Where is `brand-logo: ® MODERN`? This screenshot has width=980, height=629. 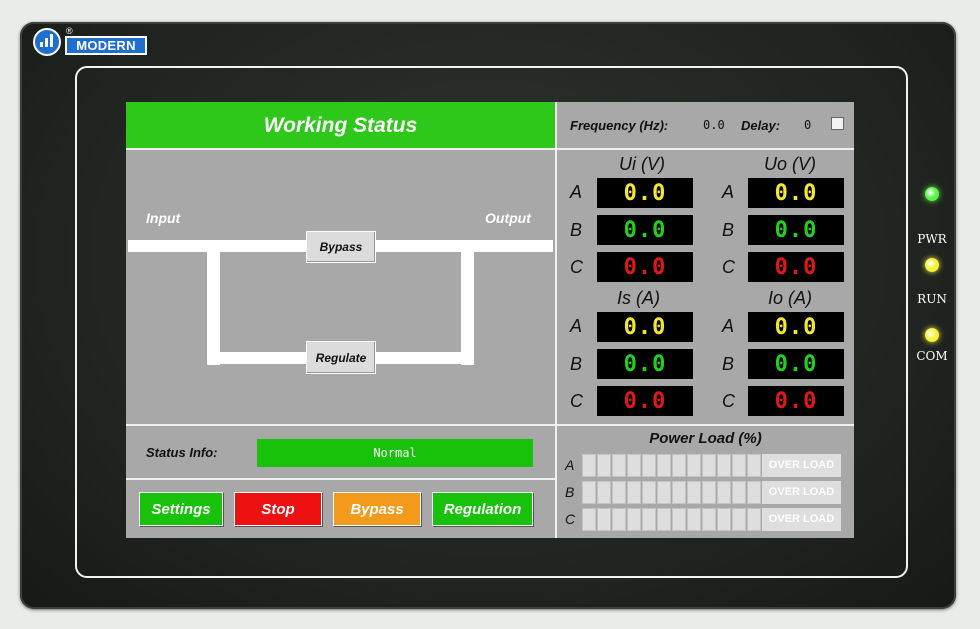
brand-logo: ® MODERN is located at coordinates (91, 42).